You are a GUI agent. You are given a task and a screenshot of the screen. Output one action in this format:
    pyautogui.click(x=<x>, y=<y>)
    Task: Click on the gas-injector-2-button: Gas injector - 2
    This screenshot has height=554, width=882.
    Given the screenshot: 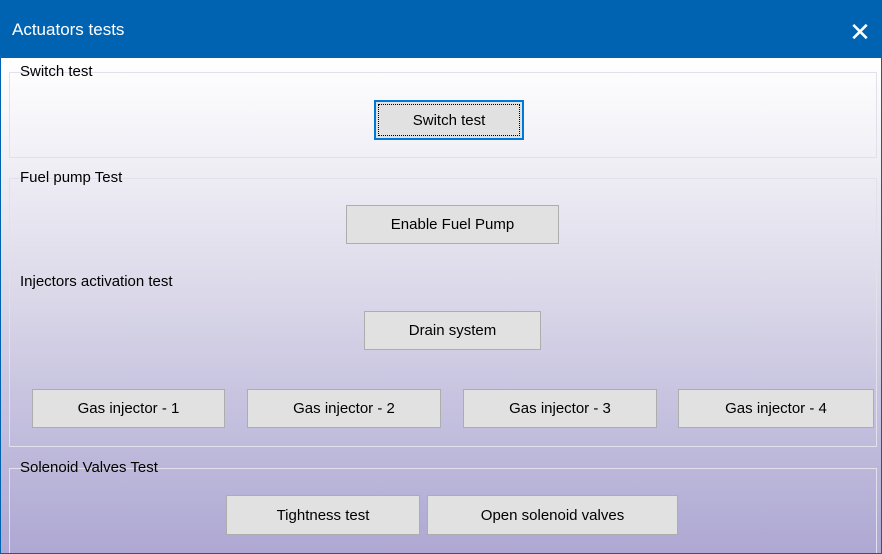 What is the action you would take?
    pyautogui.click(x=344, y=408)
    